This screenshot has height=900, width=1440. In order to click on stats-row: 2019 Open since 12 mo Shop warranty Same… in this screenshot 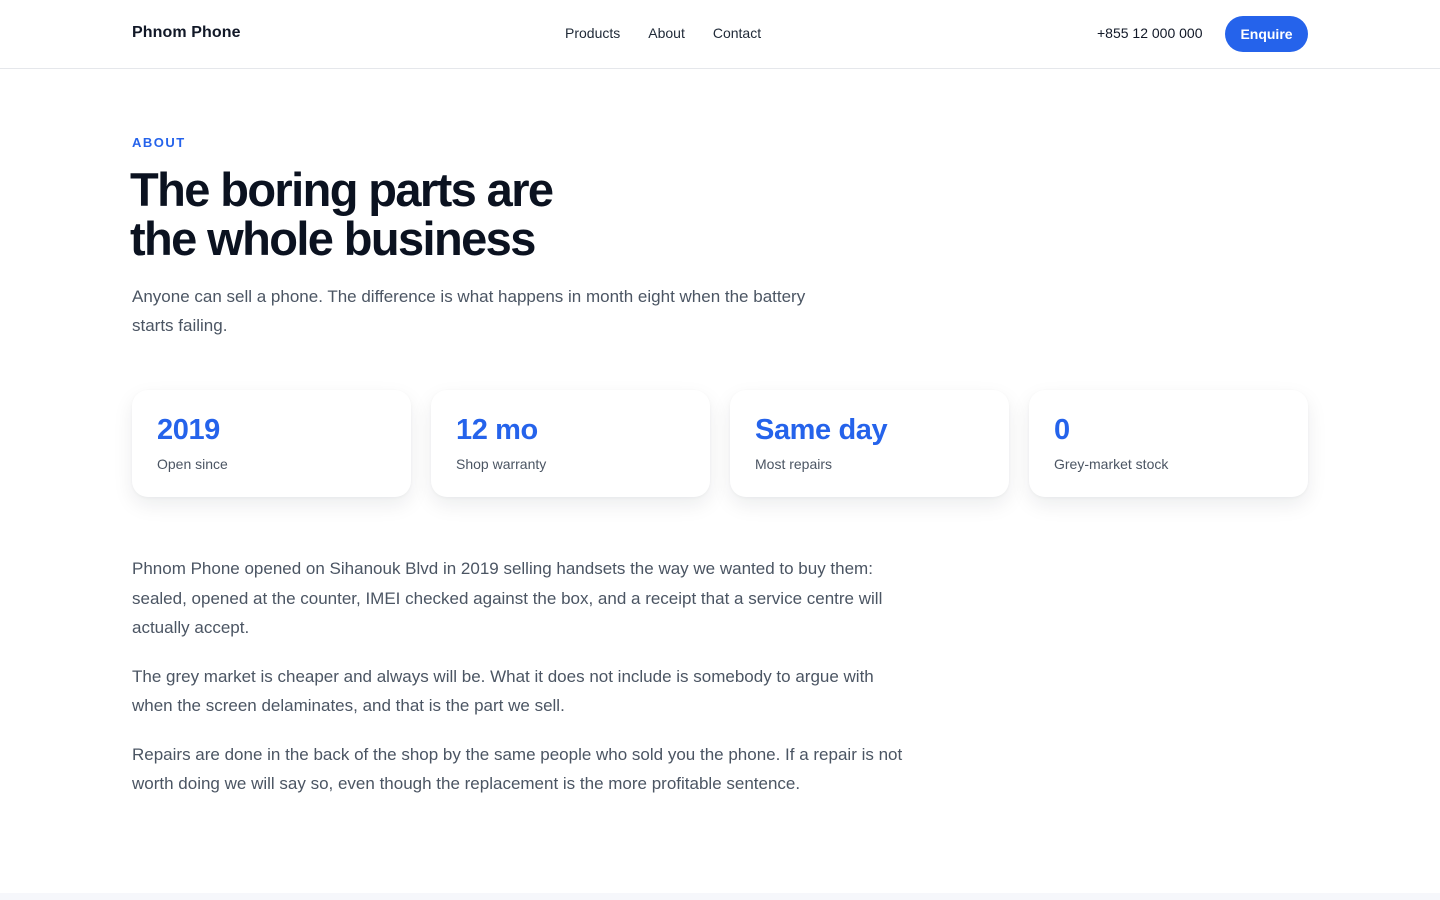, I will do `click(720, 443)`.